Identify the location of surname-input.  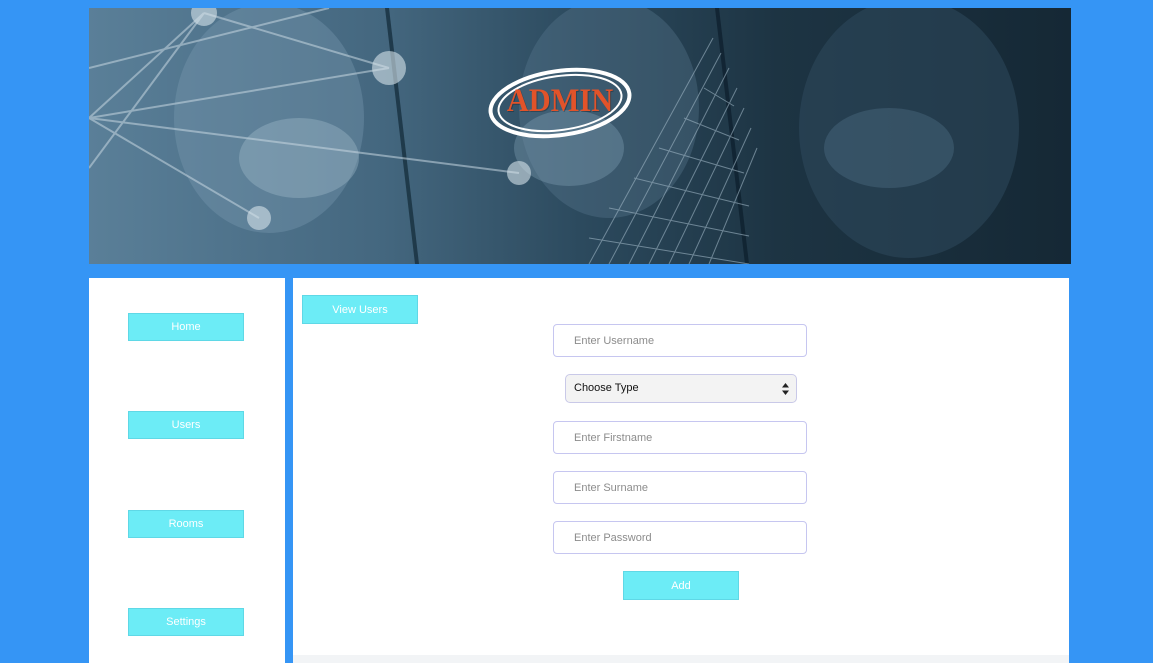
(680, 487).